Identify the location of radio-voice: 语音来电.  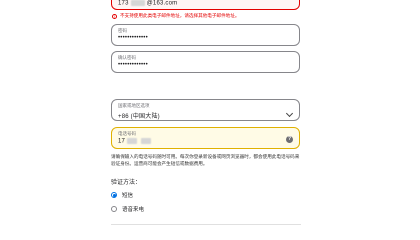
(127, 209).